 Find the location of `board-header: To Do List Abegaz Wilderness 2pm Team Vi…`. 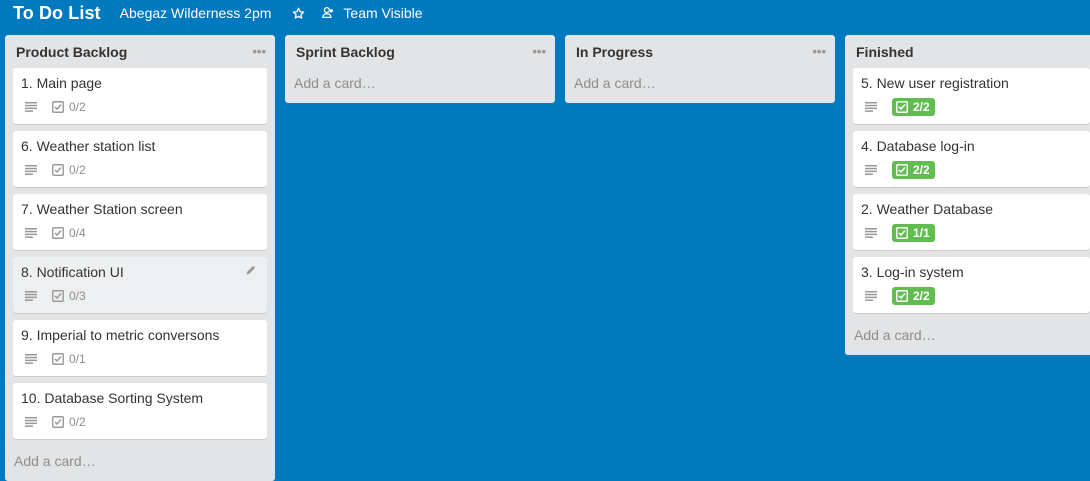

board-header: To Do List Abegaz Wilderness 2pm Team Vi… is located at coordinates (545, 13).